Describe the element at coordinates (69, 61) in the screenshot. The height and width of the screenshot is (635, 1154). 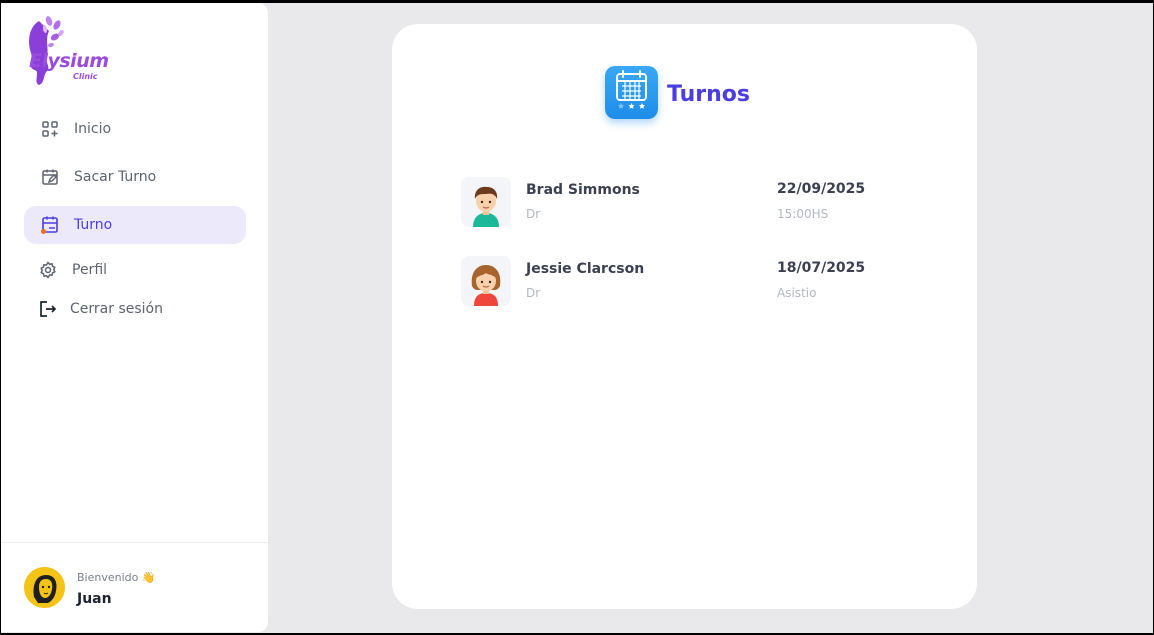
I see `brand-name: Elysium` at that location.